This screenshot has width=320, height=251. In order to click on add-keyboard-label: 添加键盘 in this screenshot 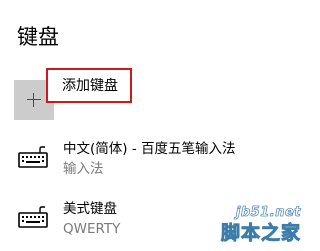, I will do `click(90, 86)`.